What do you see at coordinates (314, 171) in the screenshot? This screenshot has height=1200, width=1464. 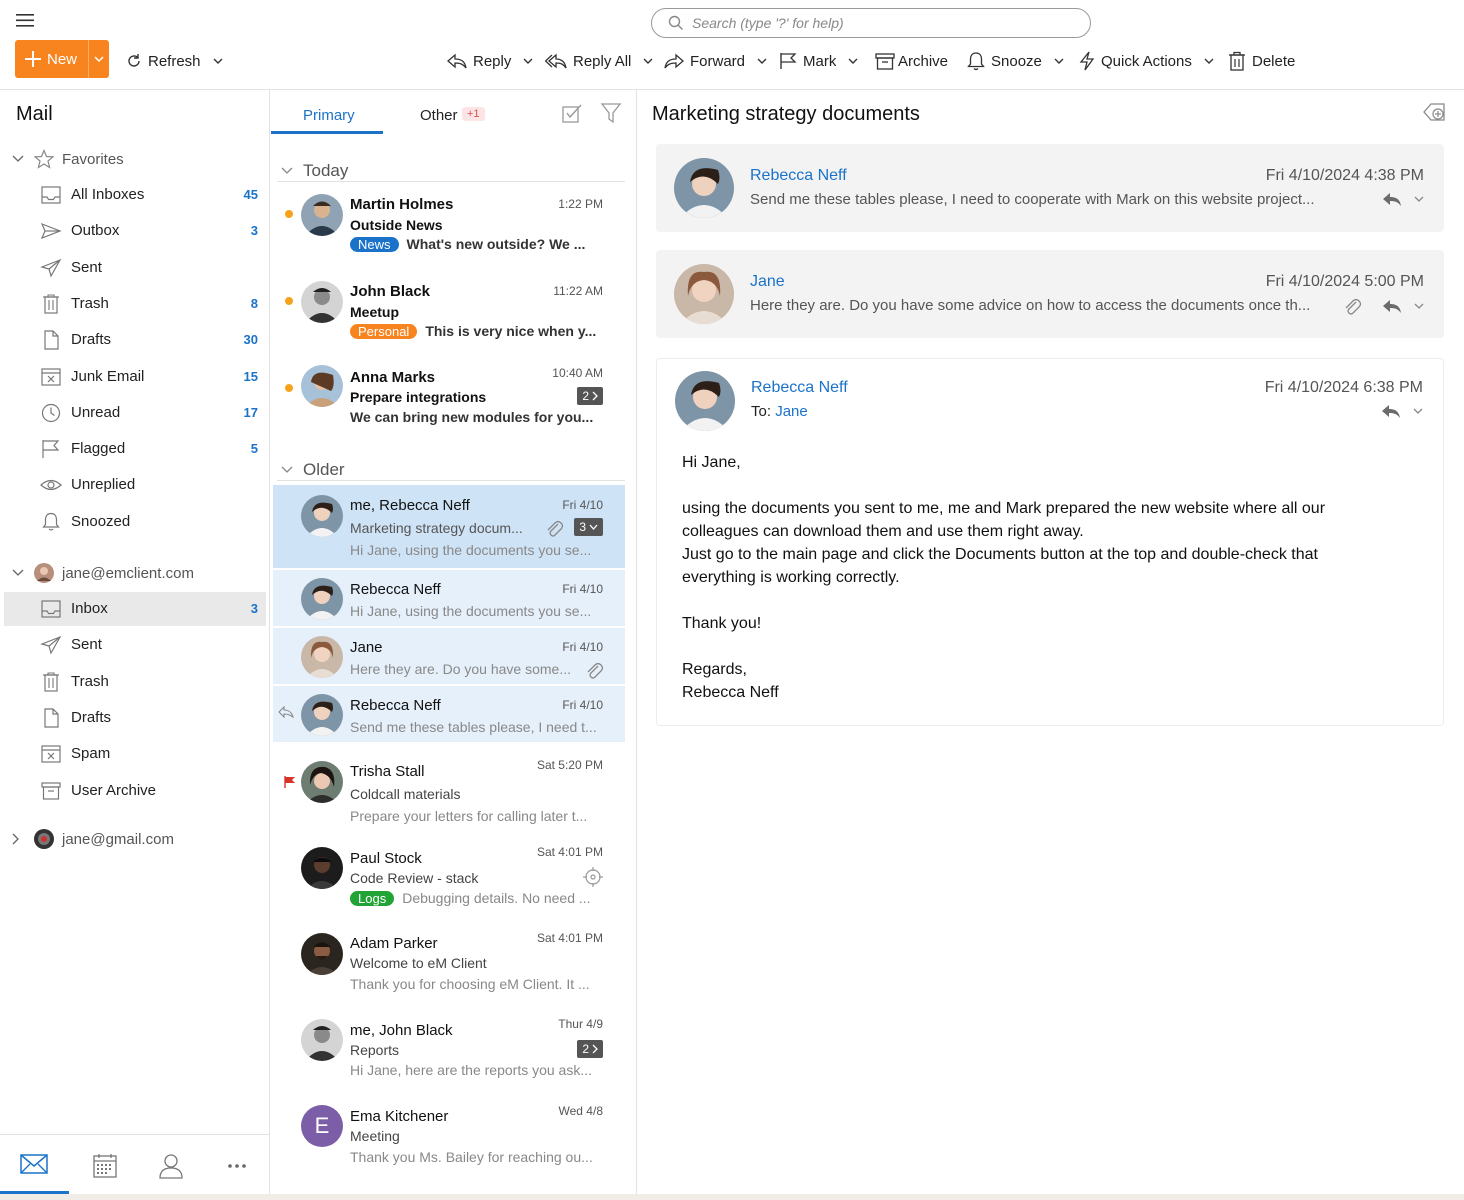 I see `section-today: Today` at bounding box center [314, 171].